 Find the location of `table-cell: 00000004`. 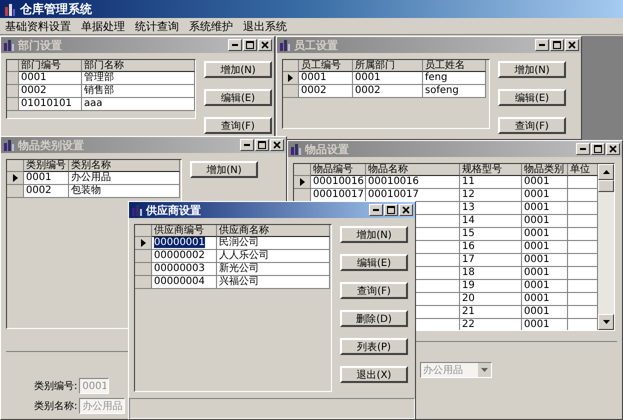

table-cell: 00000004 is located at coordinates (184, 282).